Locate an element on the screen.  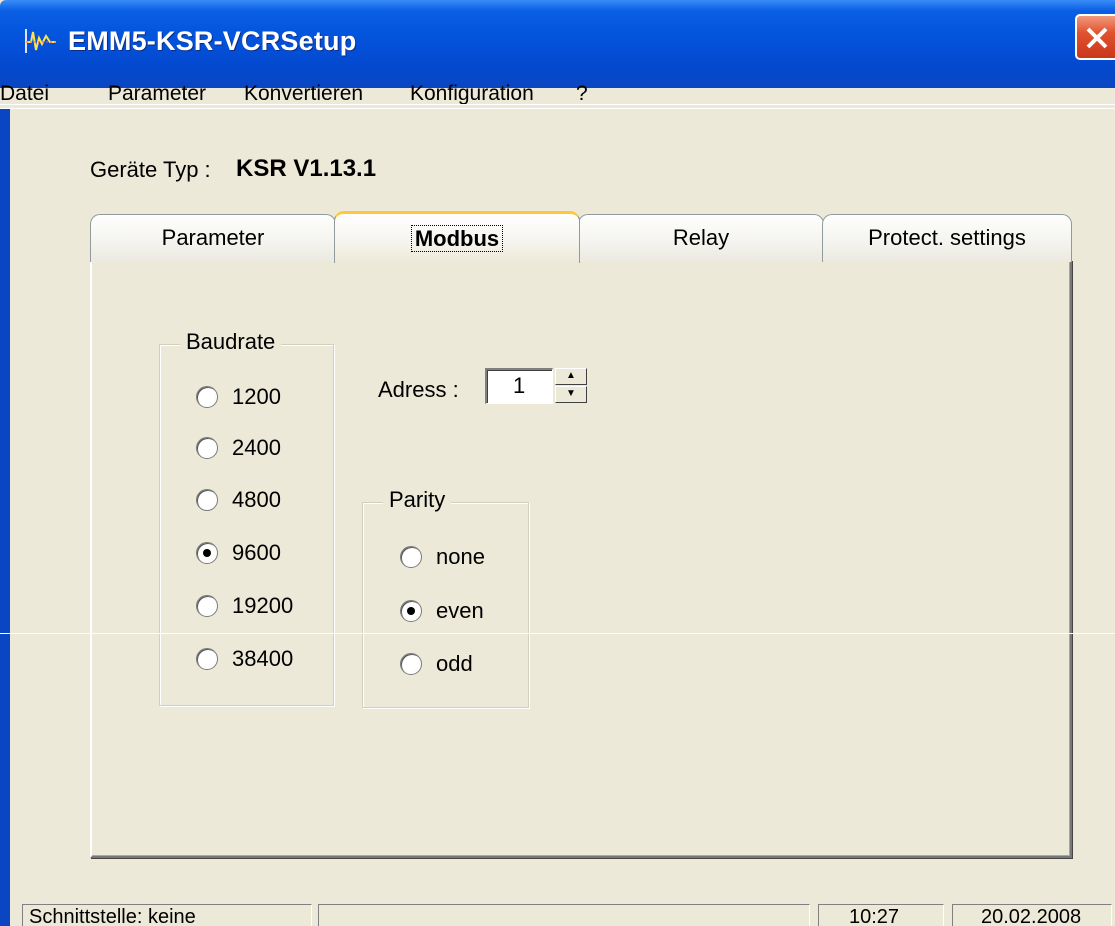
tab-parameter: Parameter is located at coordinates (213, 238).